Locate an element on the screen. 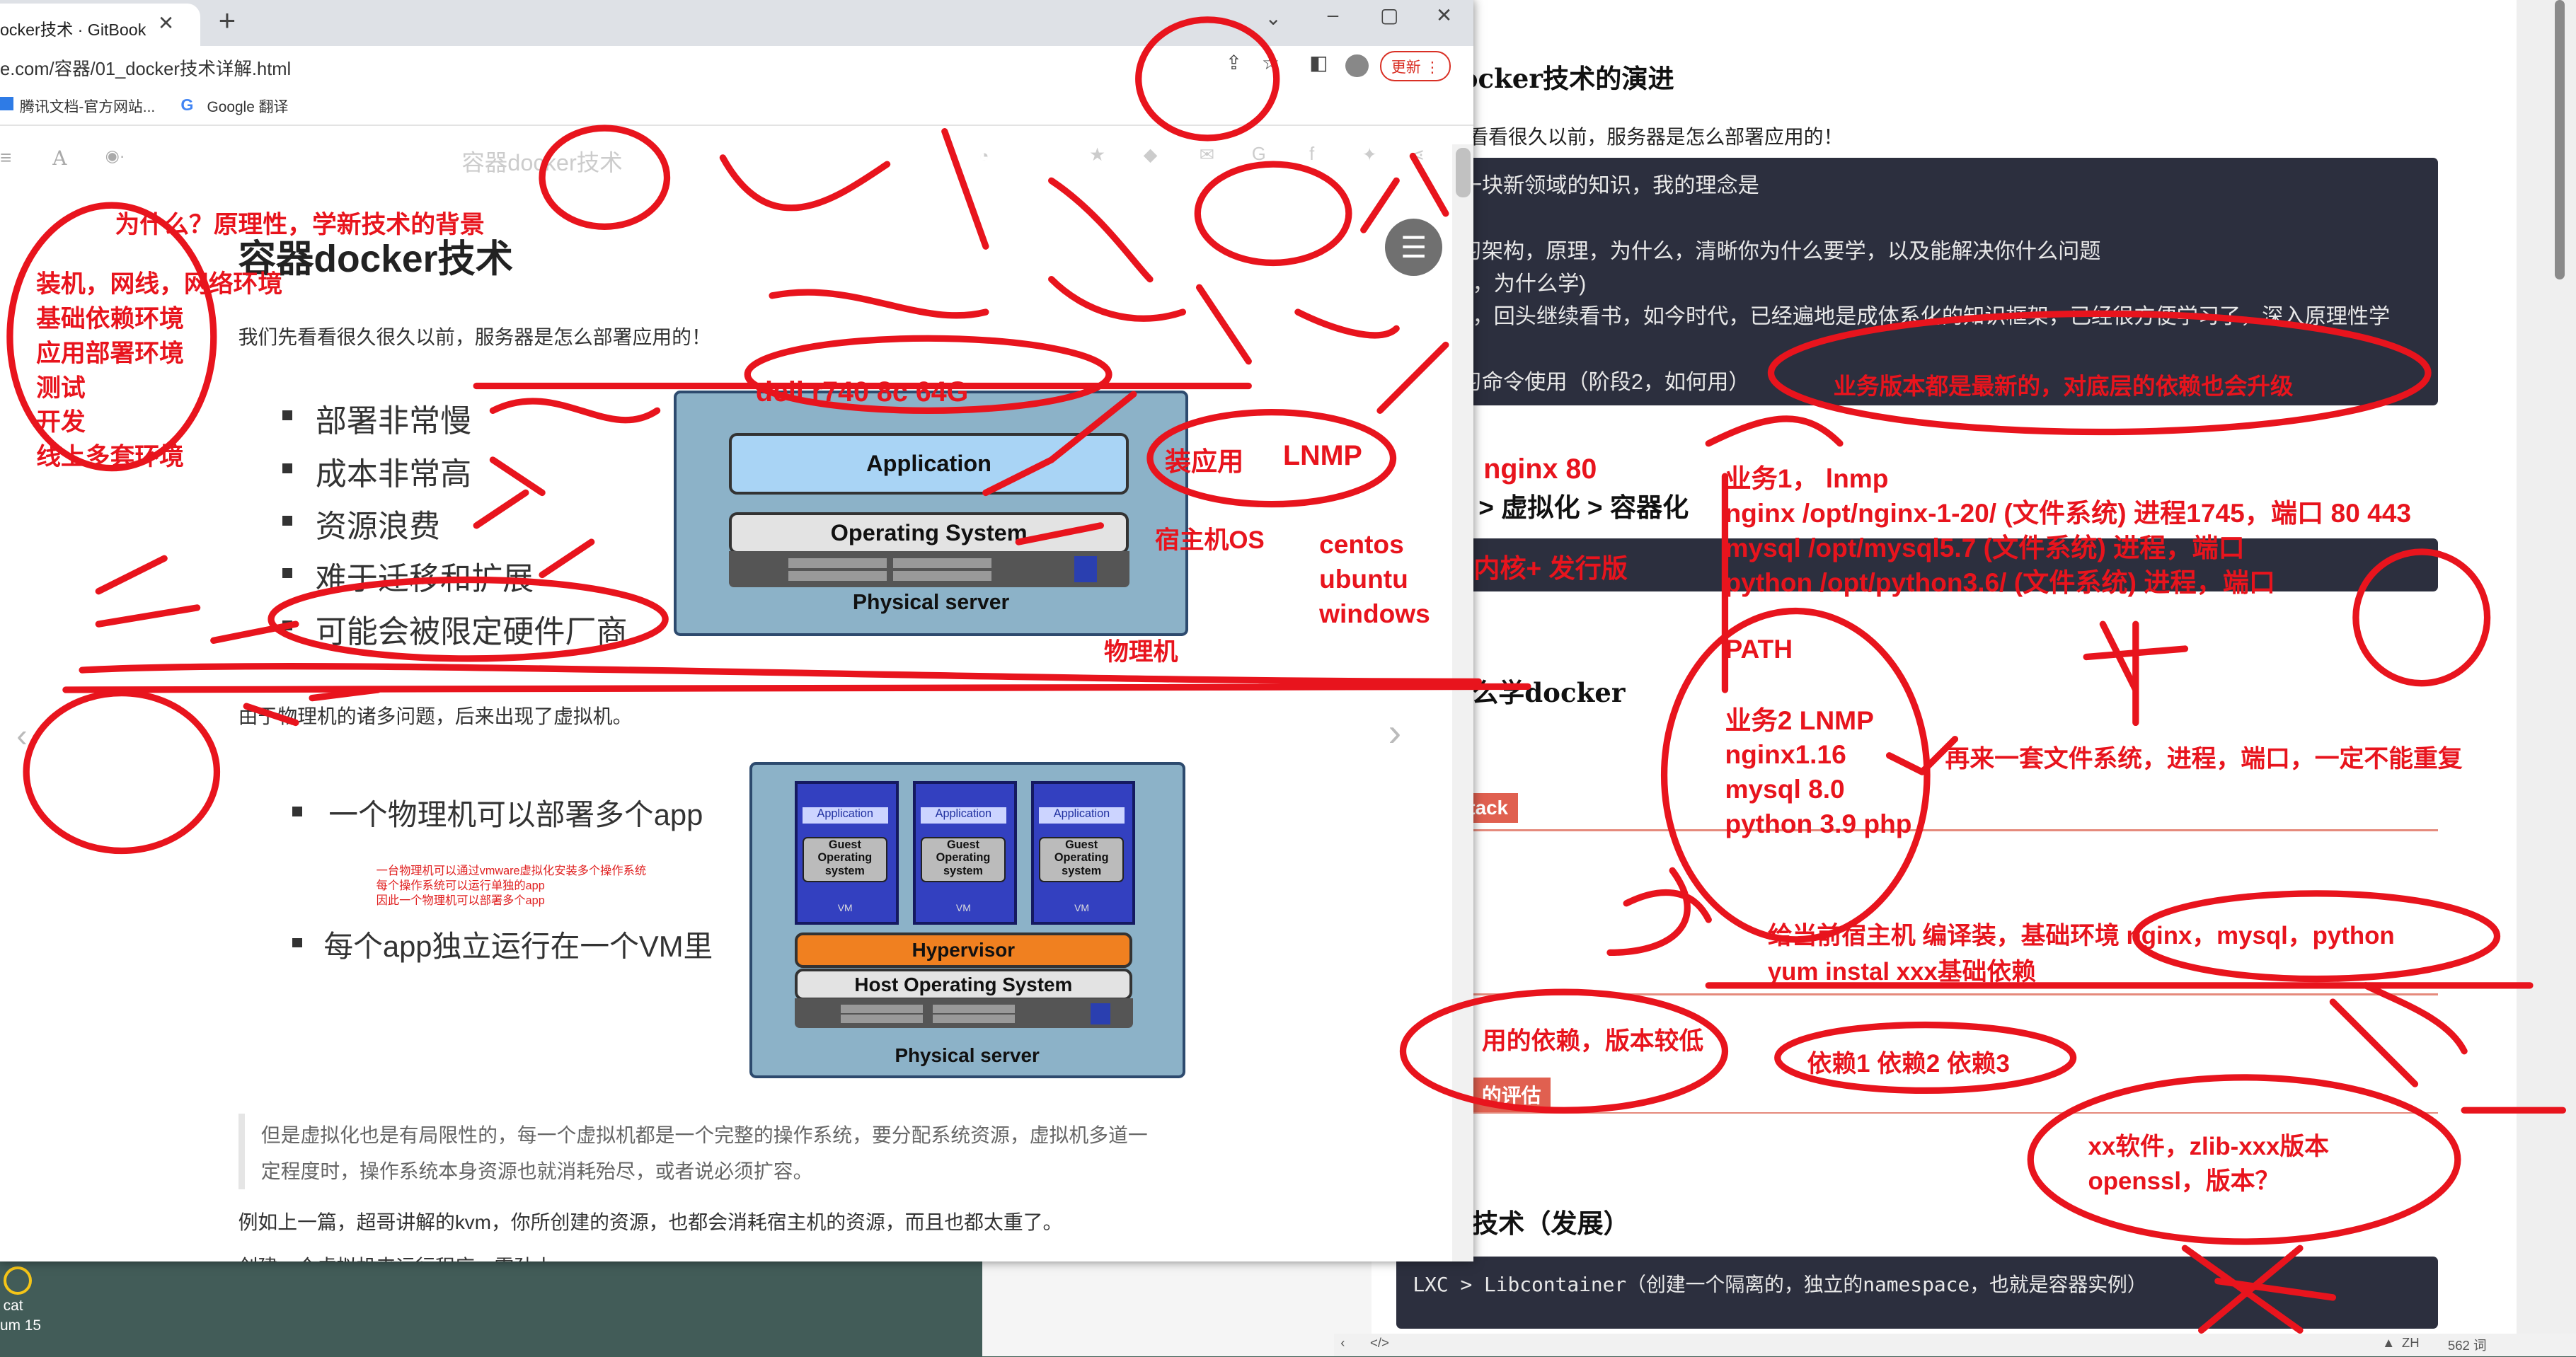 Image resolution: width=2576 pixels, height=1357 pixels. cut-paragraph: 创建一个虚拟机来运行程序，需孙小 is located at coordinates (396, 1256).